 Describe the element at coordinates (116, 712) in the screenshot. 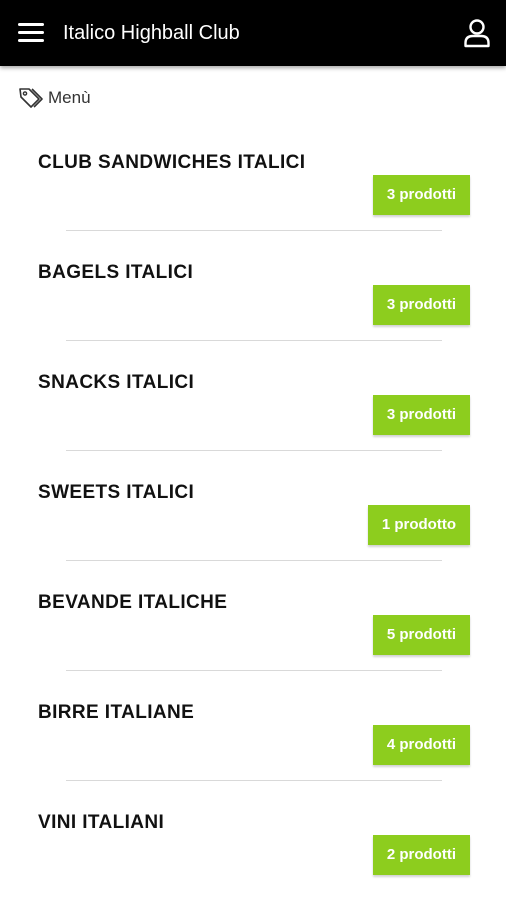

I see `category-name: BIRRE ITALIANE` at that location.